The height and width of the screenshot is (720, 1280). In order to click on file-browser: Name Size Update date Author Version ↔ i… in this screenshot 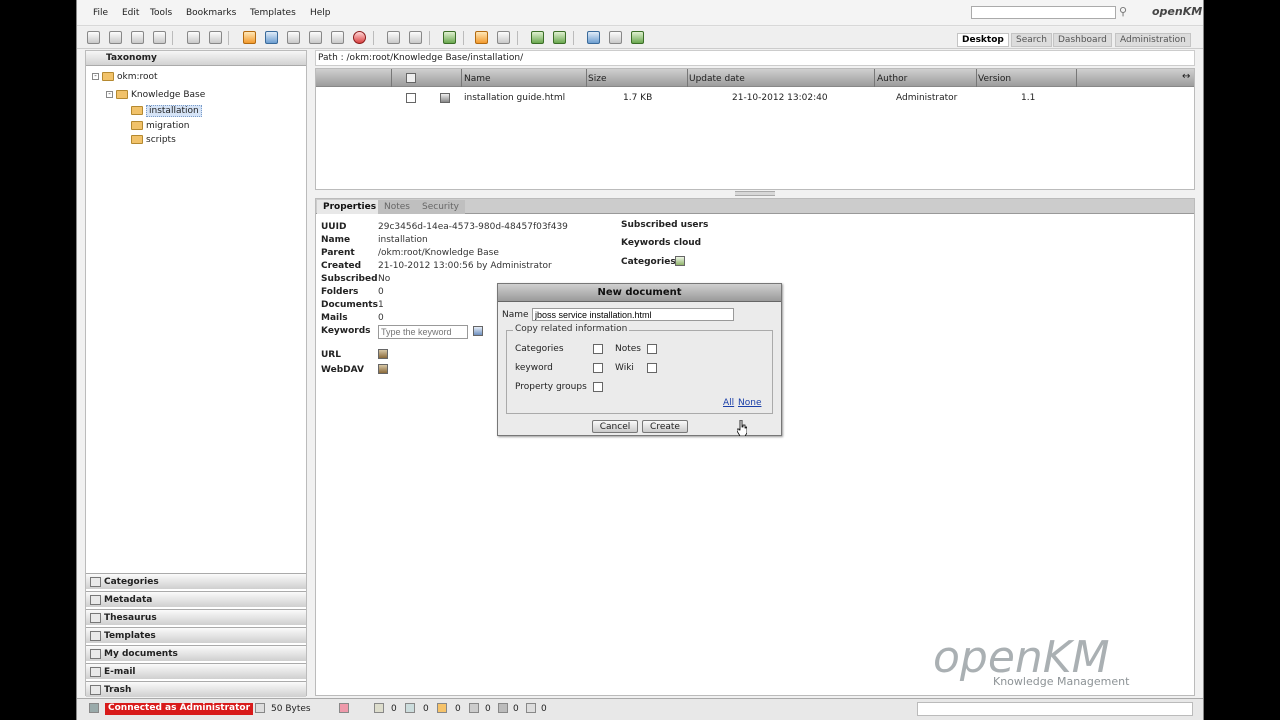, I will do `click(755, 129)`.